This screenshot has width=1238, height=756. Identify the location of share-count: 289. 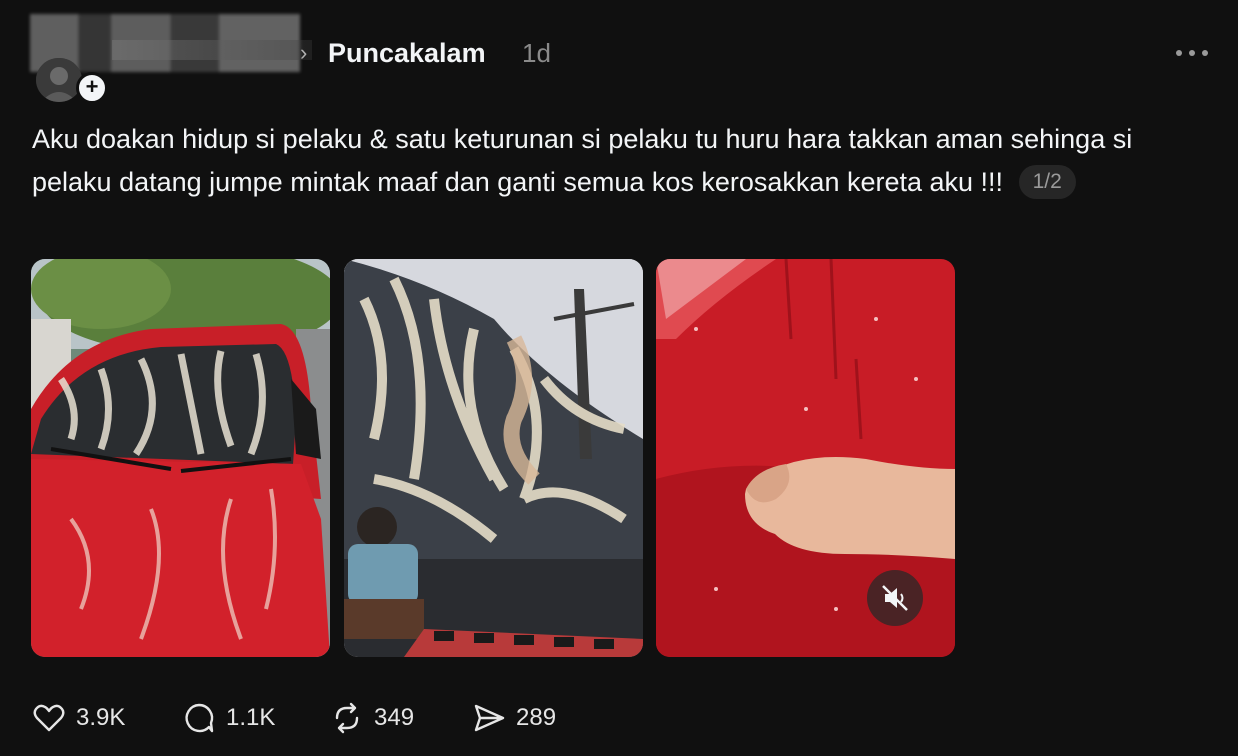
(536, 717).